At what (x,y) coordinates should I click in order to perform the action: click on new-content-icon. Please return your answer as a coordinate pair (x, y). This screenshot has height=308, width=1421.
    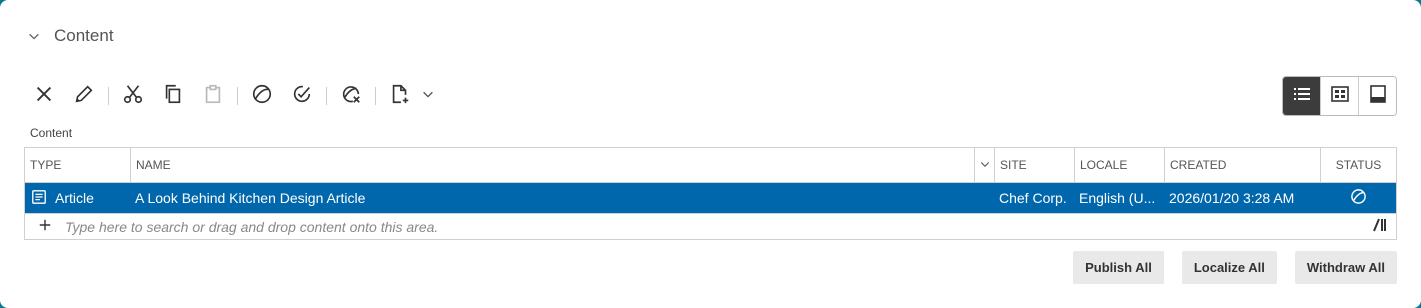
    Looking at the image, I should click on (400, 96).